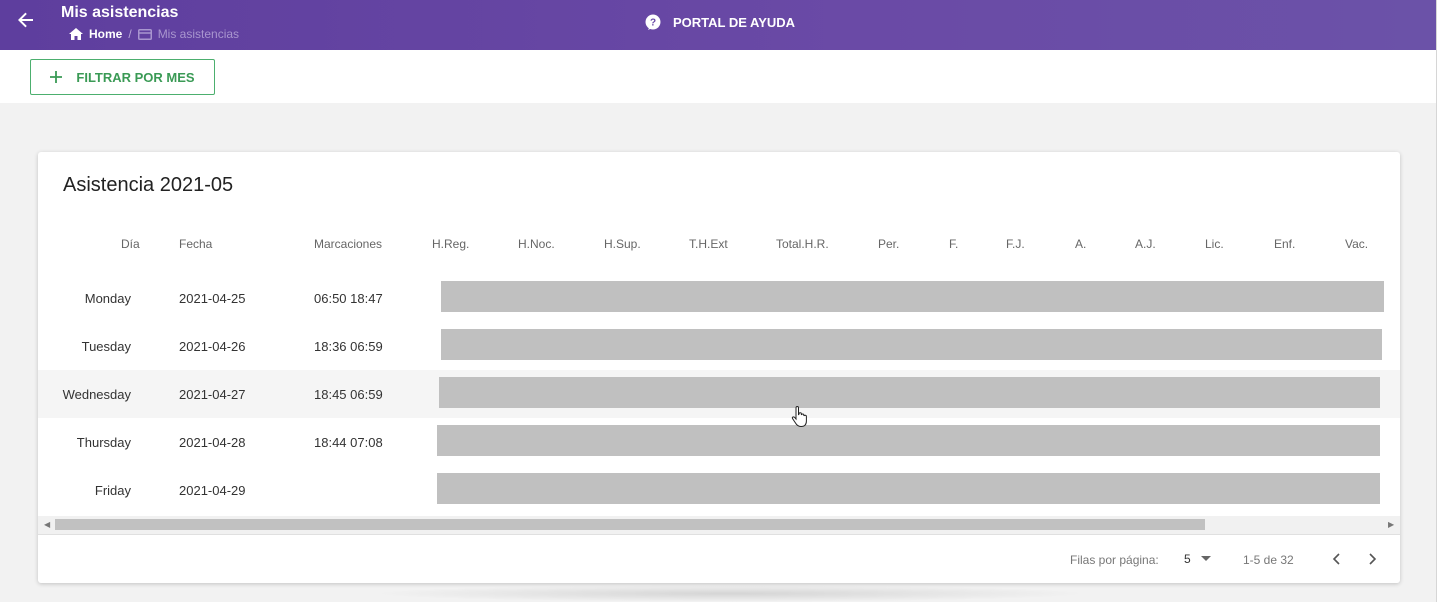 The height and width of the screenshot is (602, 1440). What do you see at coordinates (1197, 559) in the screenshot?
I see `rows-per-page-select: 5` at bounding box center [1197, 559].